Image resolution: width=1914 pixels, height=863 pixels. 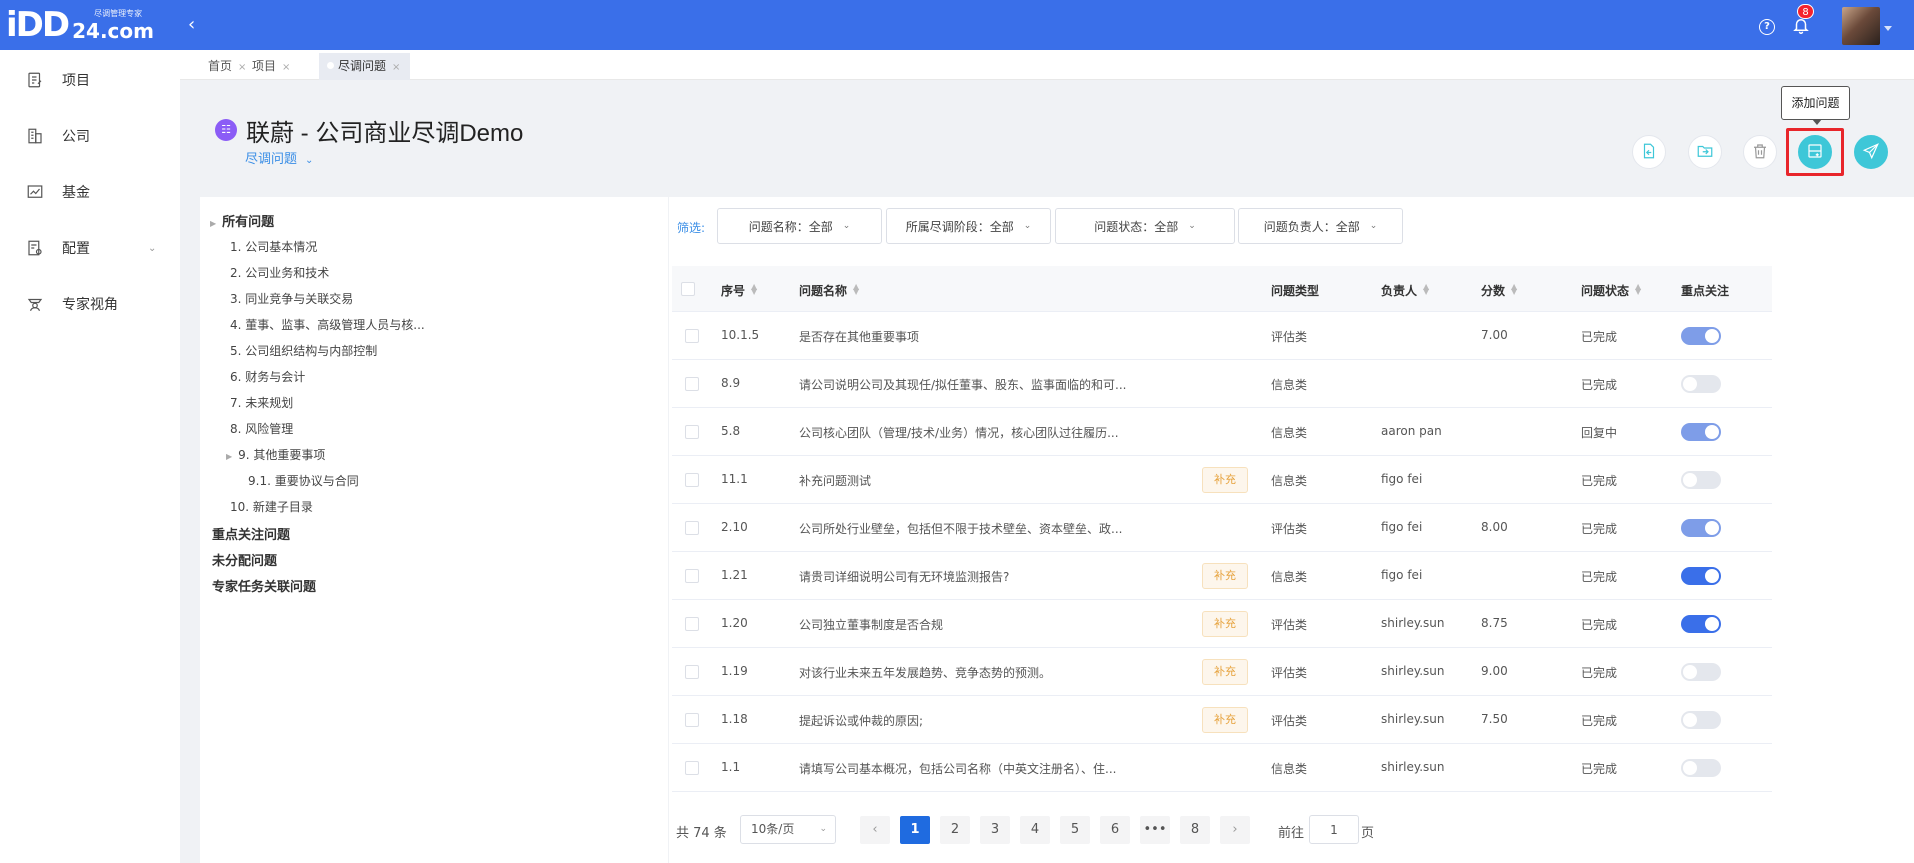 I want to click on row-question-name: 对该行业未来五年发展趋势、竞争态势的预测。, so click(x=964, y=672).